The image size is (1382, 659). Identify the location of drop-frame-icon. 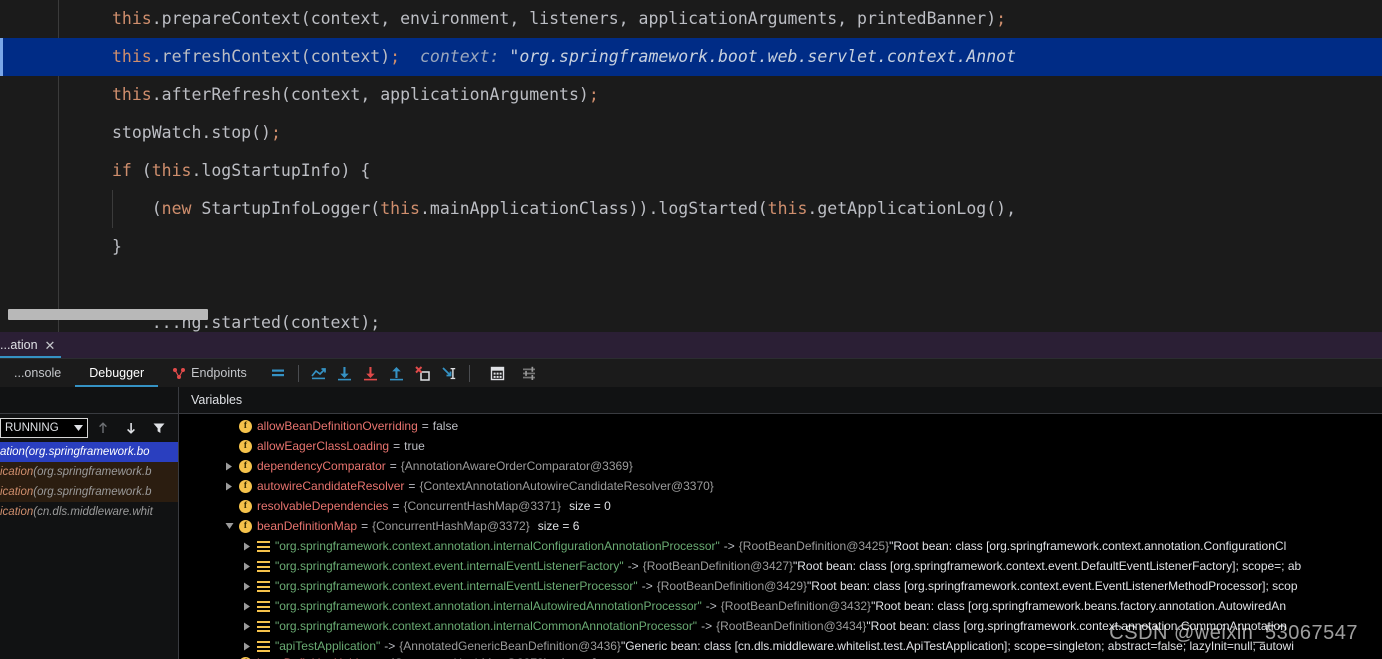
(423, 373).